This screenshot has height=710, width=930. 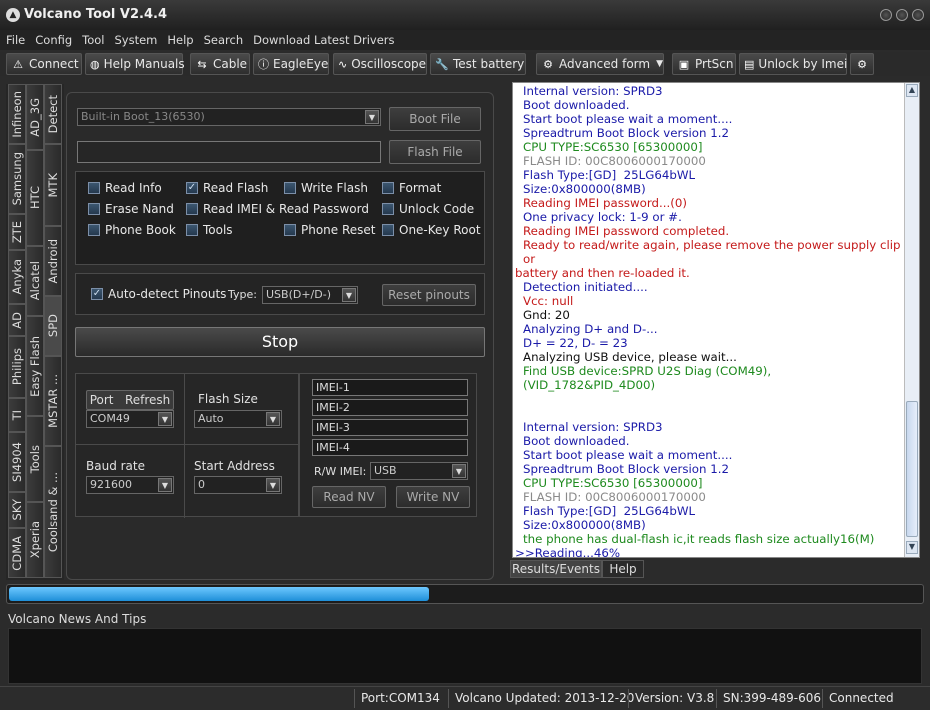 I want to click on help-manuals-button: ◍ Help Manuals, so click(x=135, y=64).